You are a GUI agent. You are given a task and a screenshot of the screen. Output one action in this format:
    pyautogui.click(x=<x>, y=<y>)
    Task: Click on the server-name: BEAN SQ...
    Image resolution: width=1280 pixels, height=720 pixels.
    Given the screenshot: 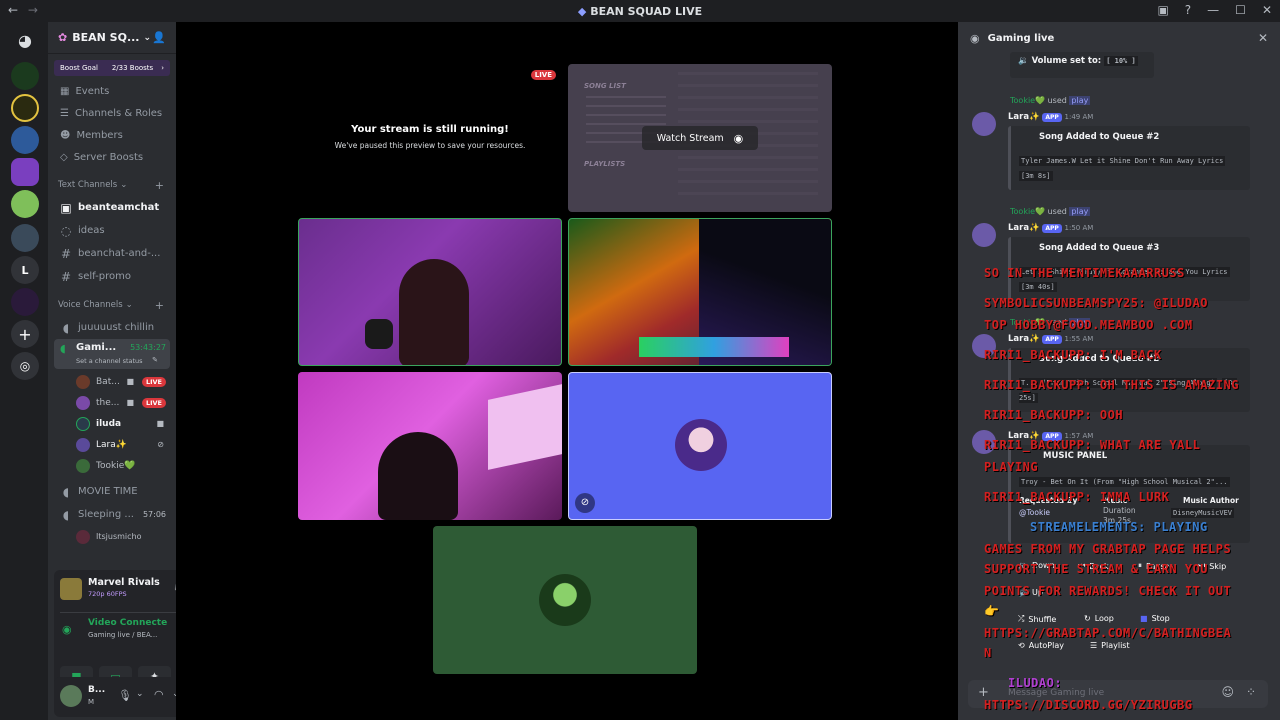 What is the action you would take?
    pyautogui.click(x=106, y=37)
    